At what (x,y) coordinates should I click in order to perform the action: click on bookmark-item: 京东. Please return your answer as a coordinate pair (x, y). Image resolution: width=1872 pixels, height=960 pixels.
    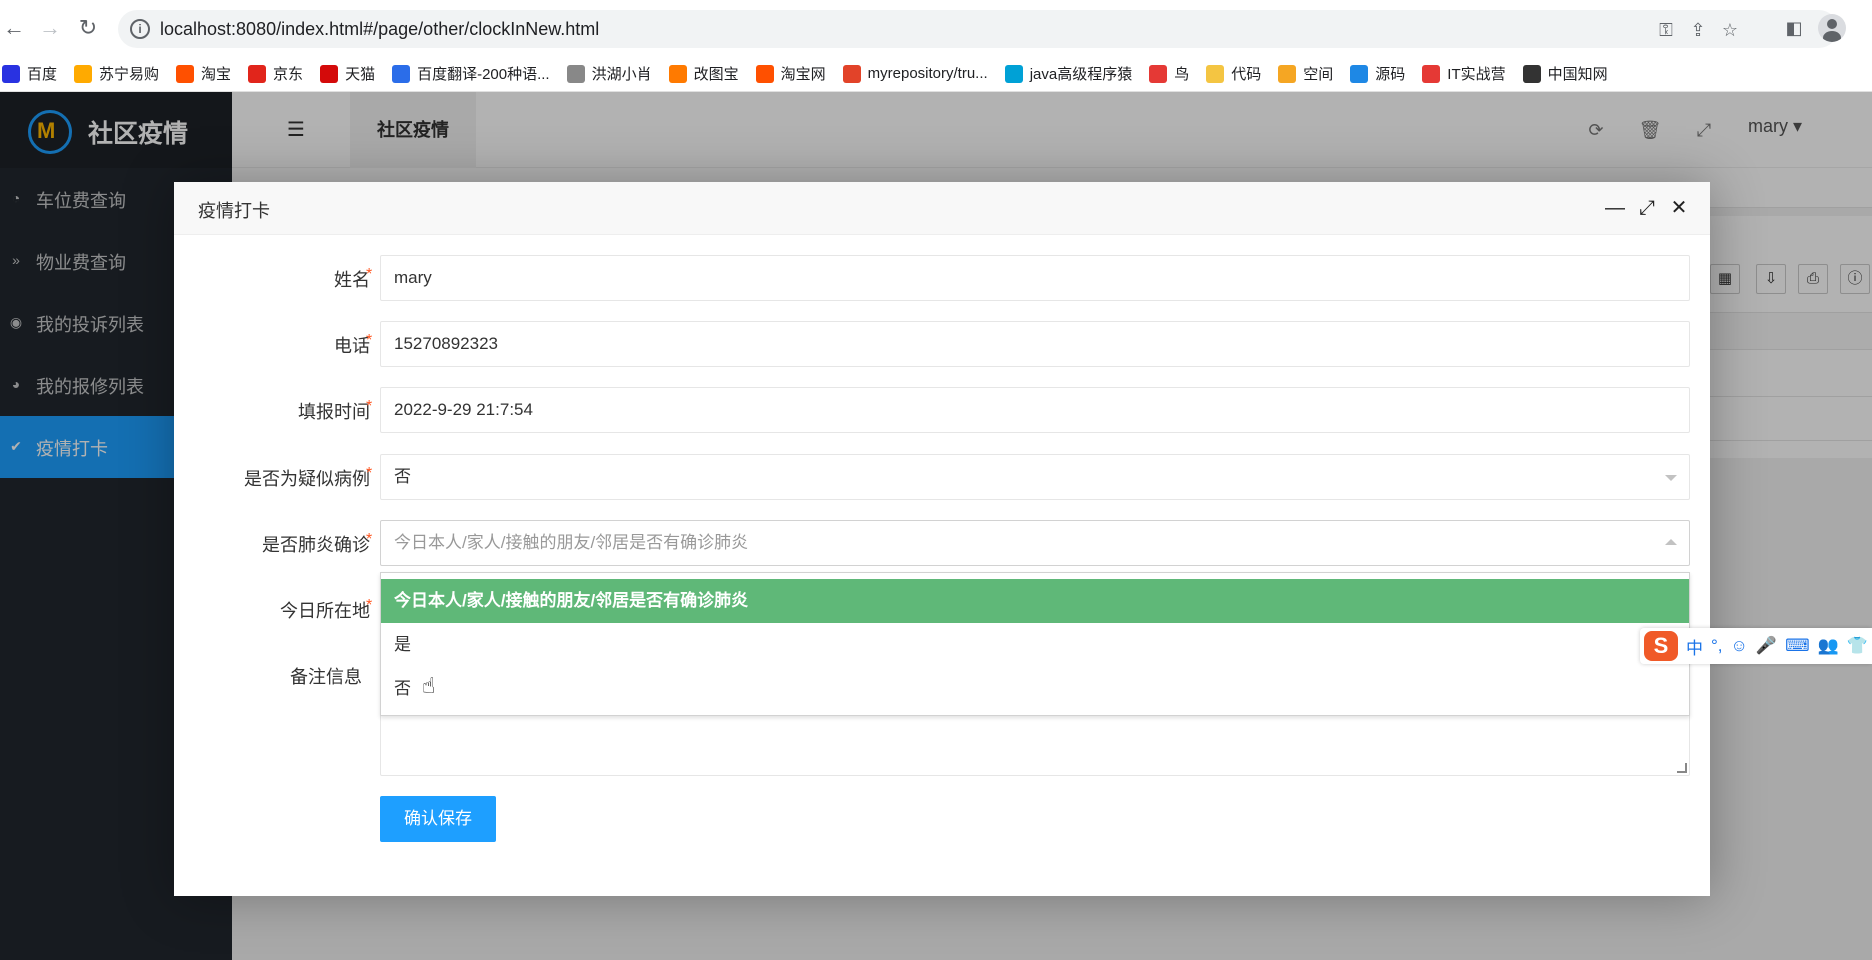
    Looking at the image, I should click on (275, 73).